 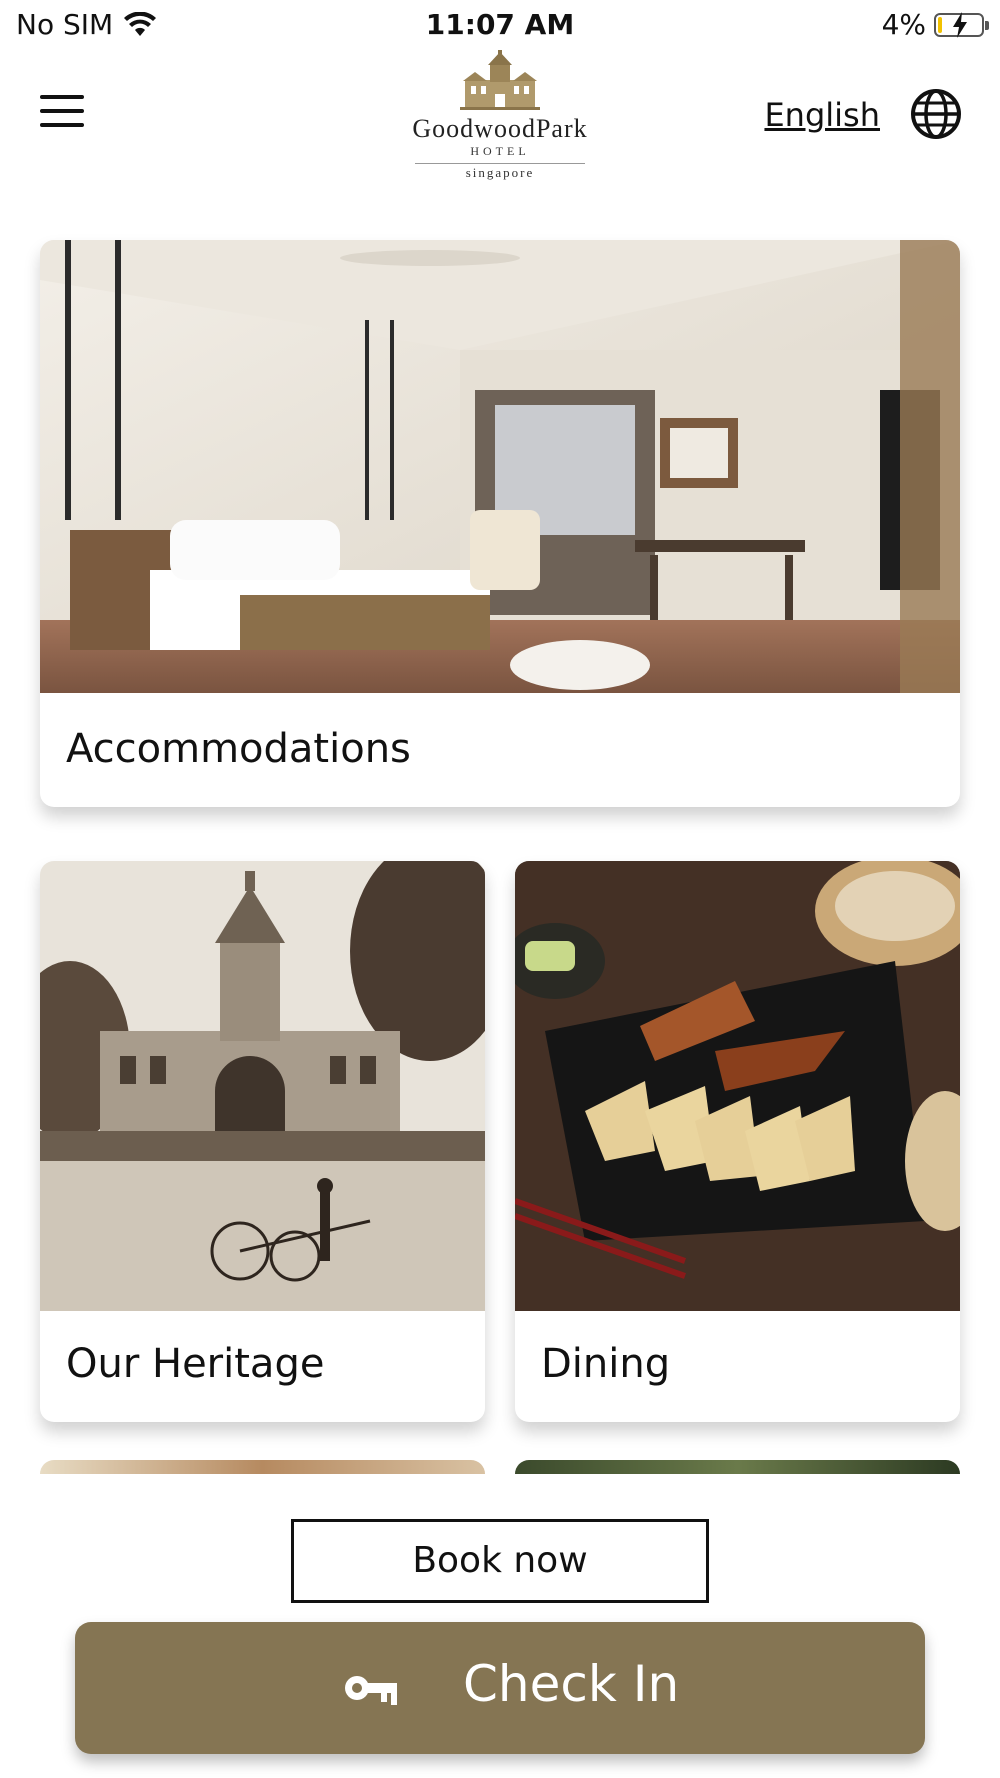 I want to click on battery-percent: 4%, so click(x=903, y=24).